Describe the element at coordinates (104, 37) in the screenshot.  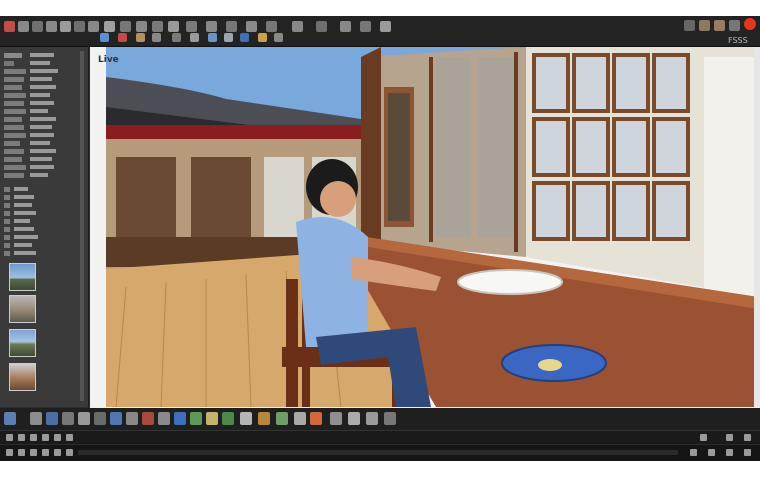
I see `render-icon` at that location.